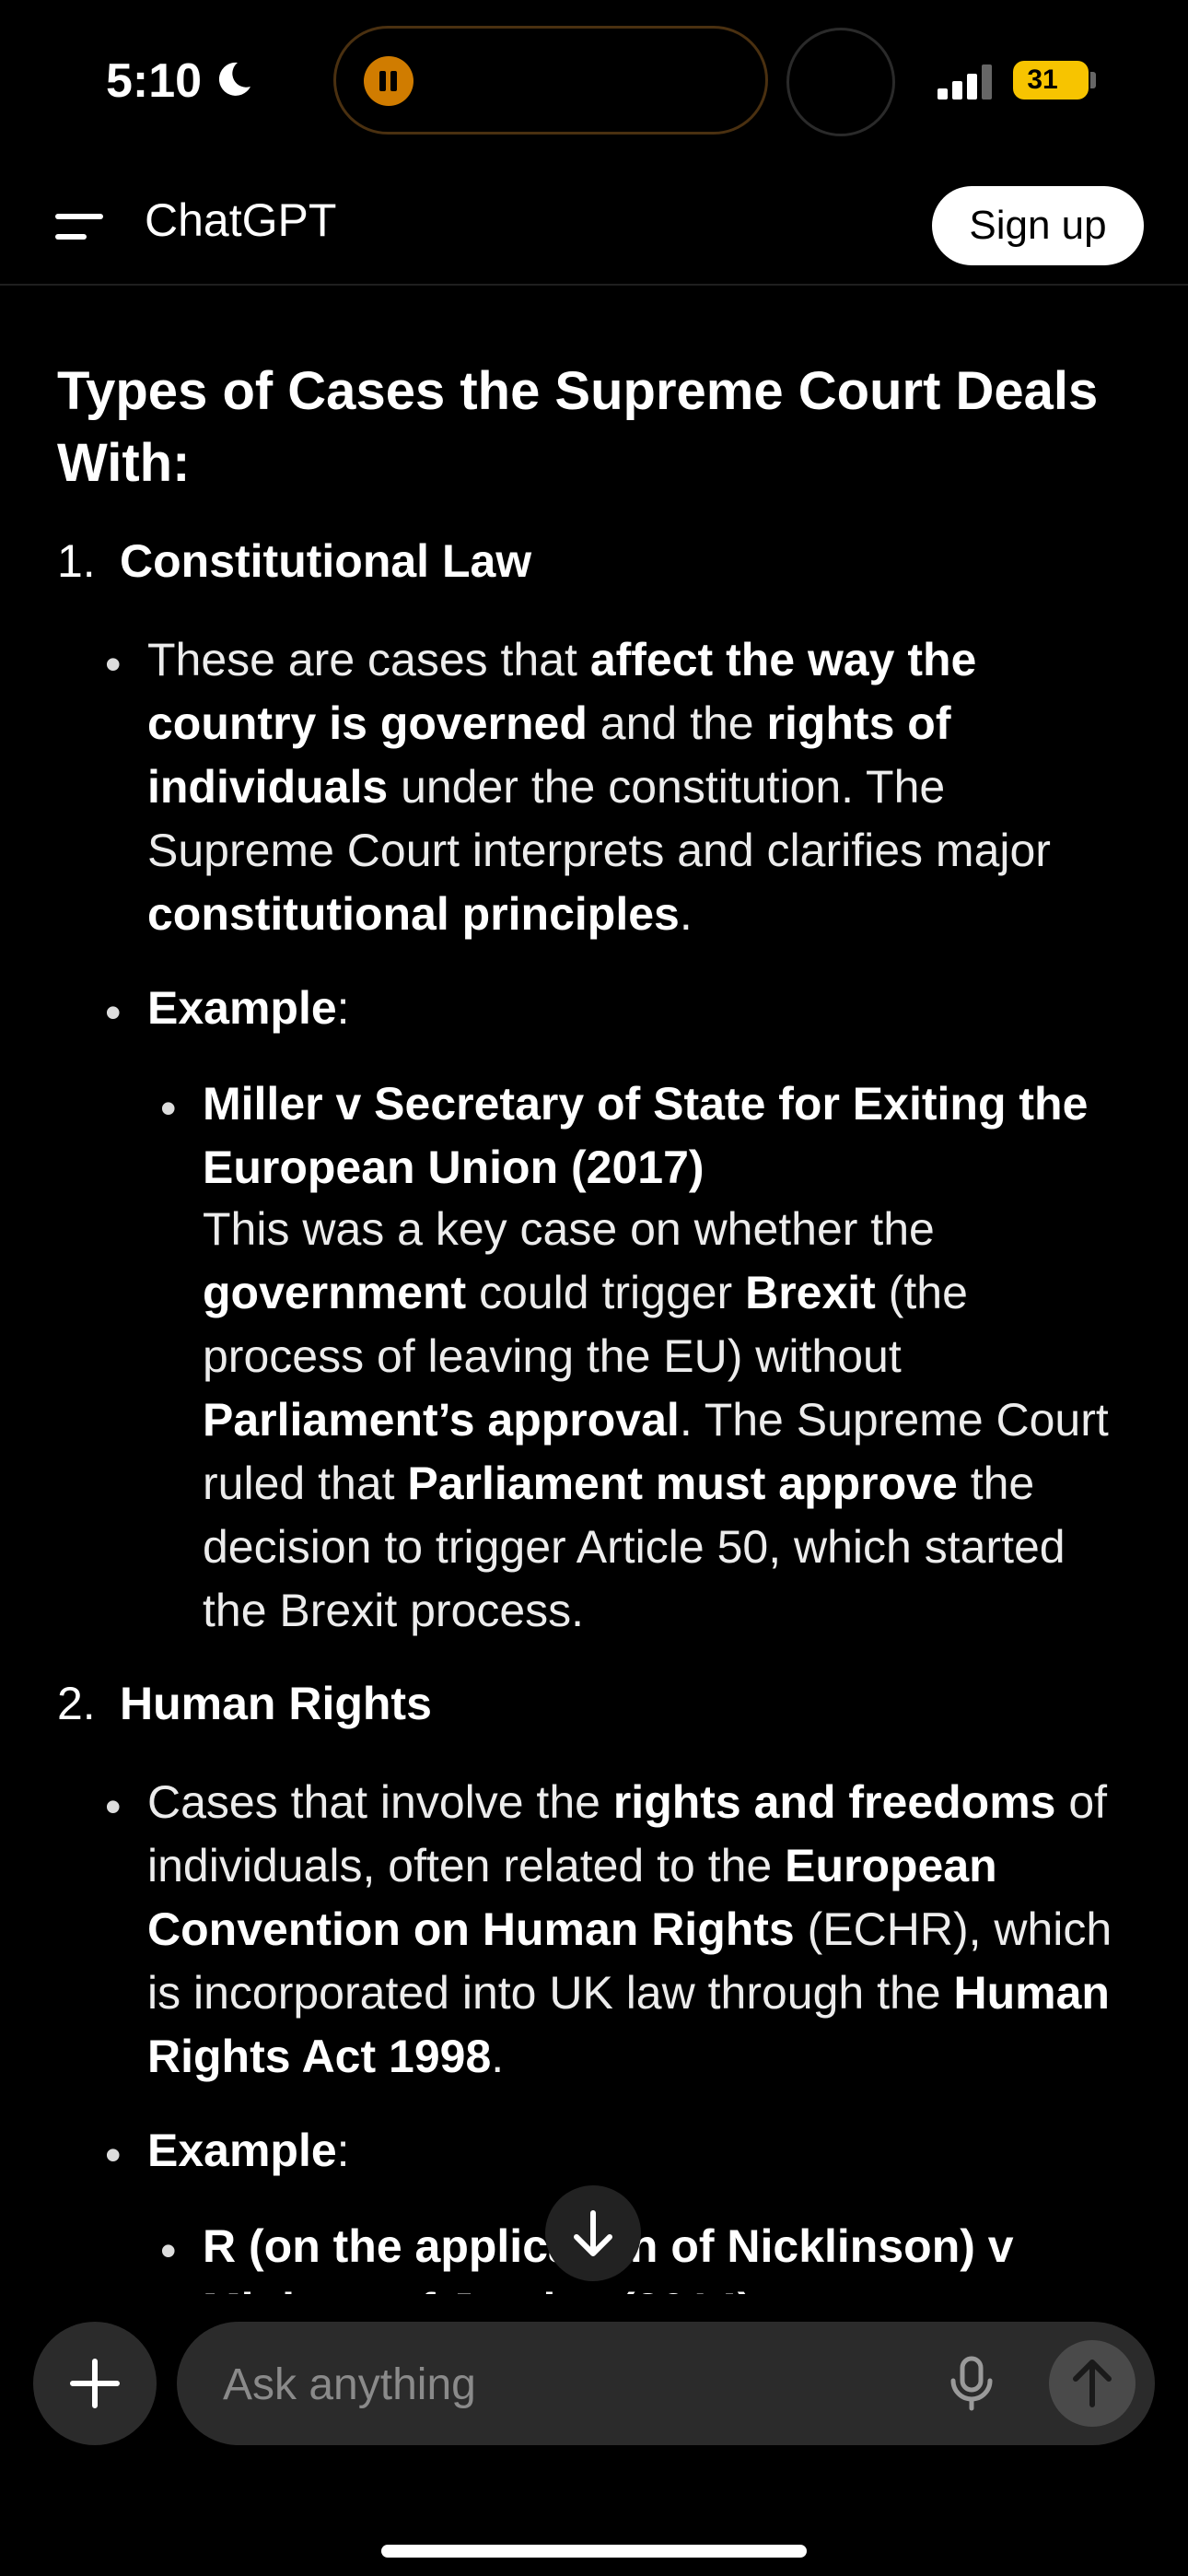 Image resolution: width=1188 pixels, height=2576 pixels. I want to click on status-bar: 5:10 31, so click(594, 83).